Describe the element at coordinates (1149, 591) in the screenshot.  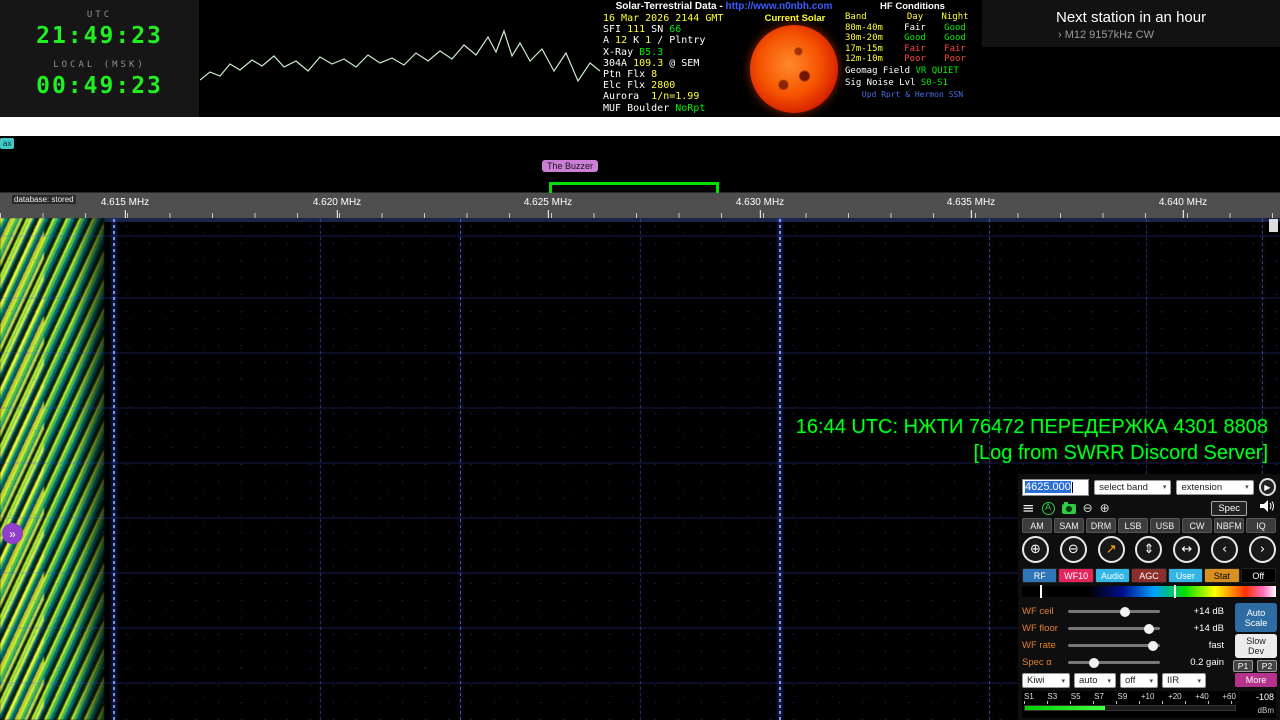
I see `colormap-bar` at that location.